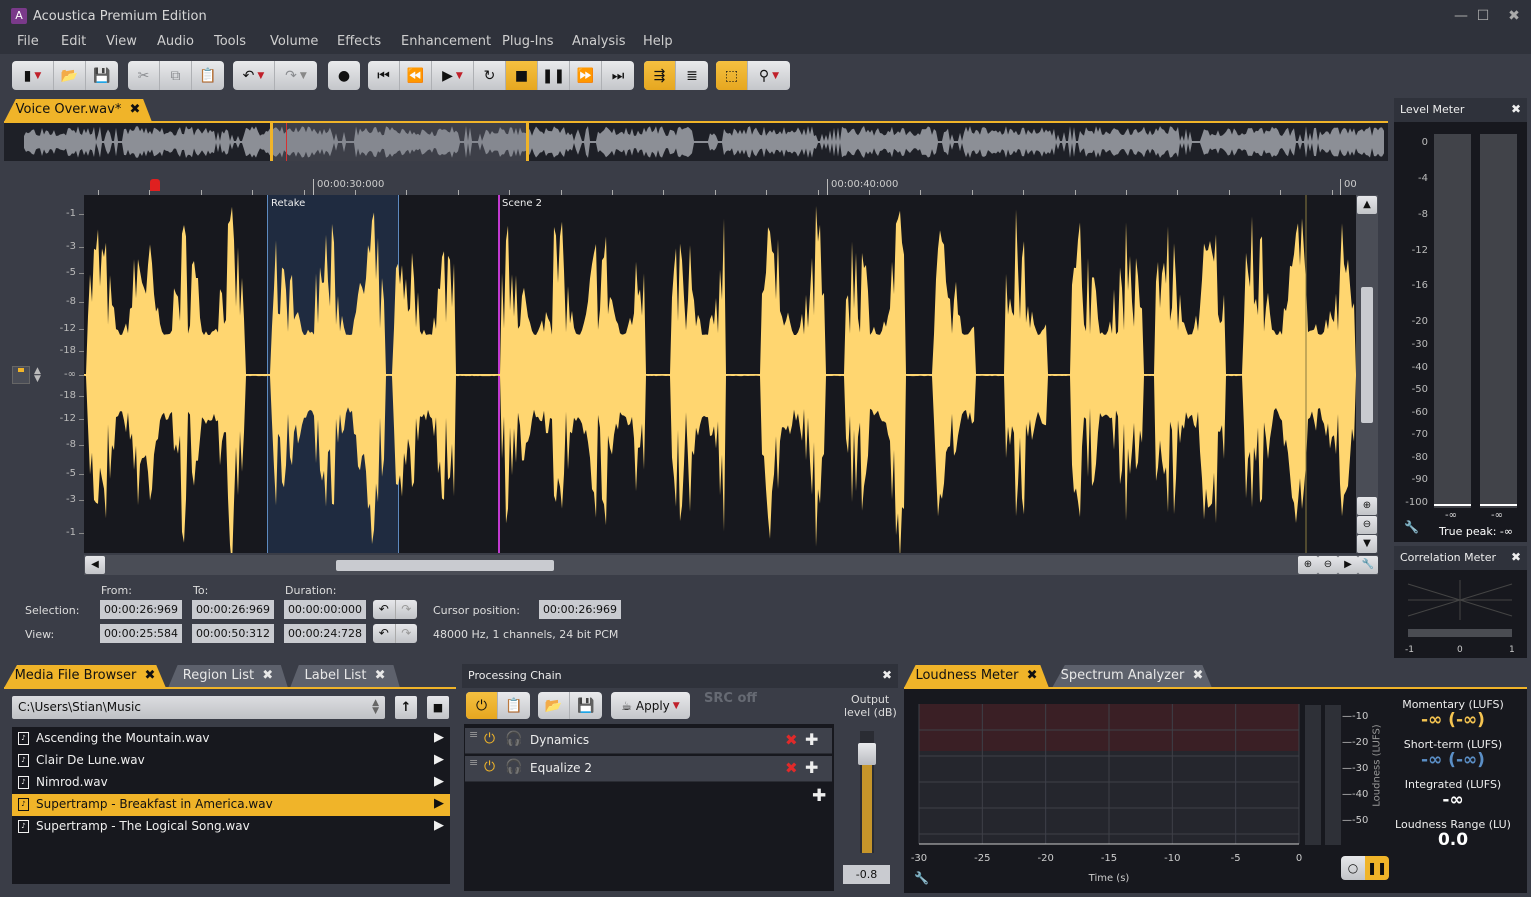  What do you see at coordinates (1348, 565) in the screenshot?
I see `scroll-right-button: ▶` at bounding box center [1348, 565].